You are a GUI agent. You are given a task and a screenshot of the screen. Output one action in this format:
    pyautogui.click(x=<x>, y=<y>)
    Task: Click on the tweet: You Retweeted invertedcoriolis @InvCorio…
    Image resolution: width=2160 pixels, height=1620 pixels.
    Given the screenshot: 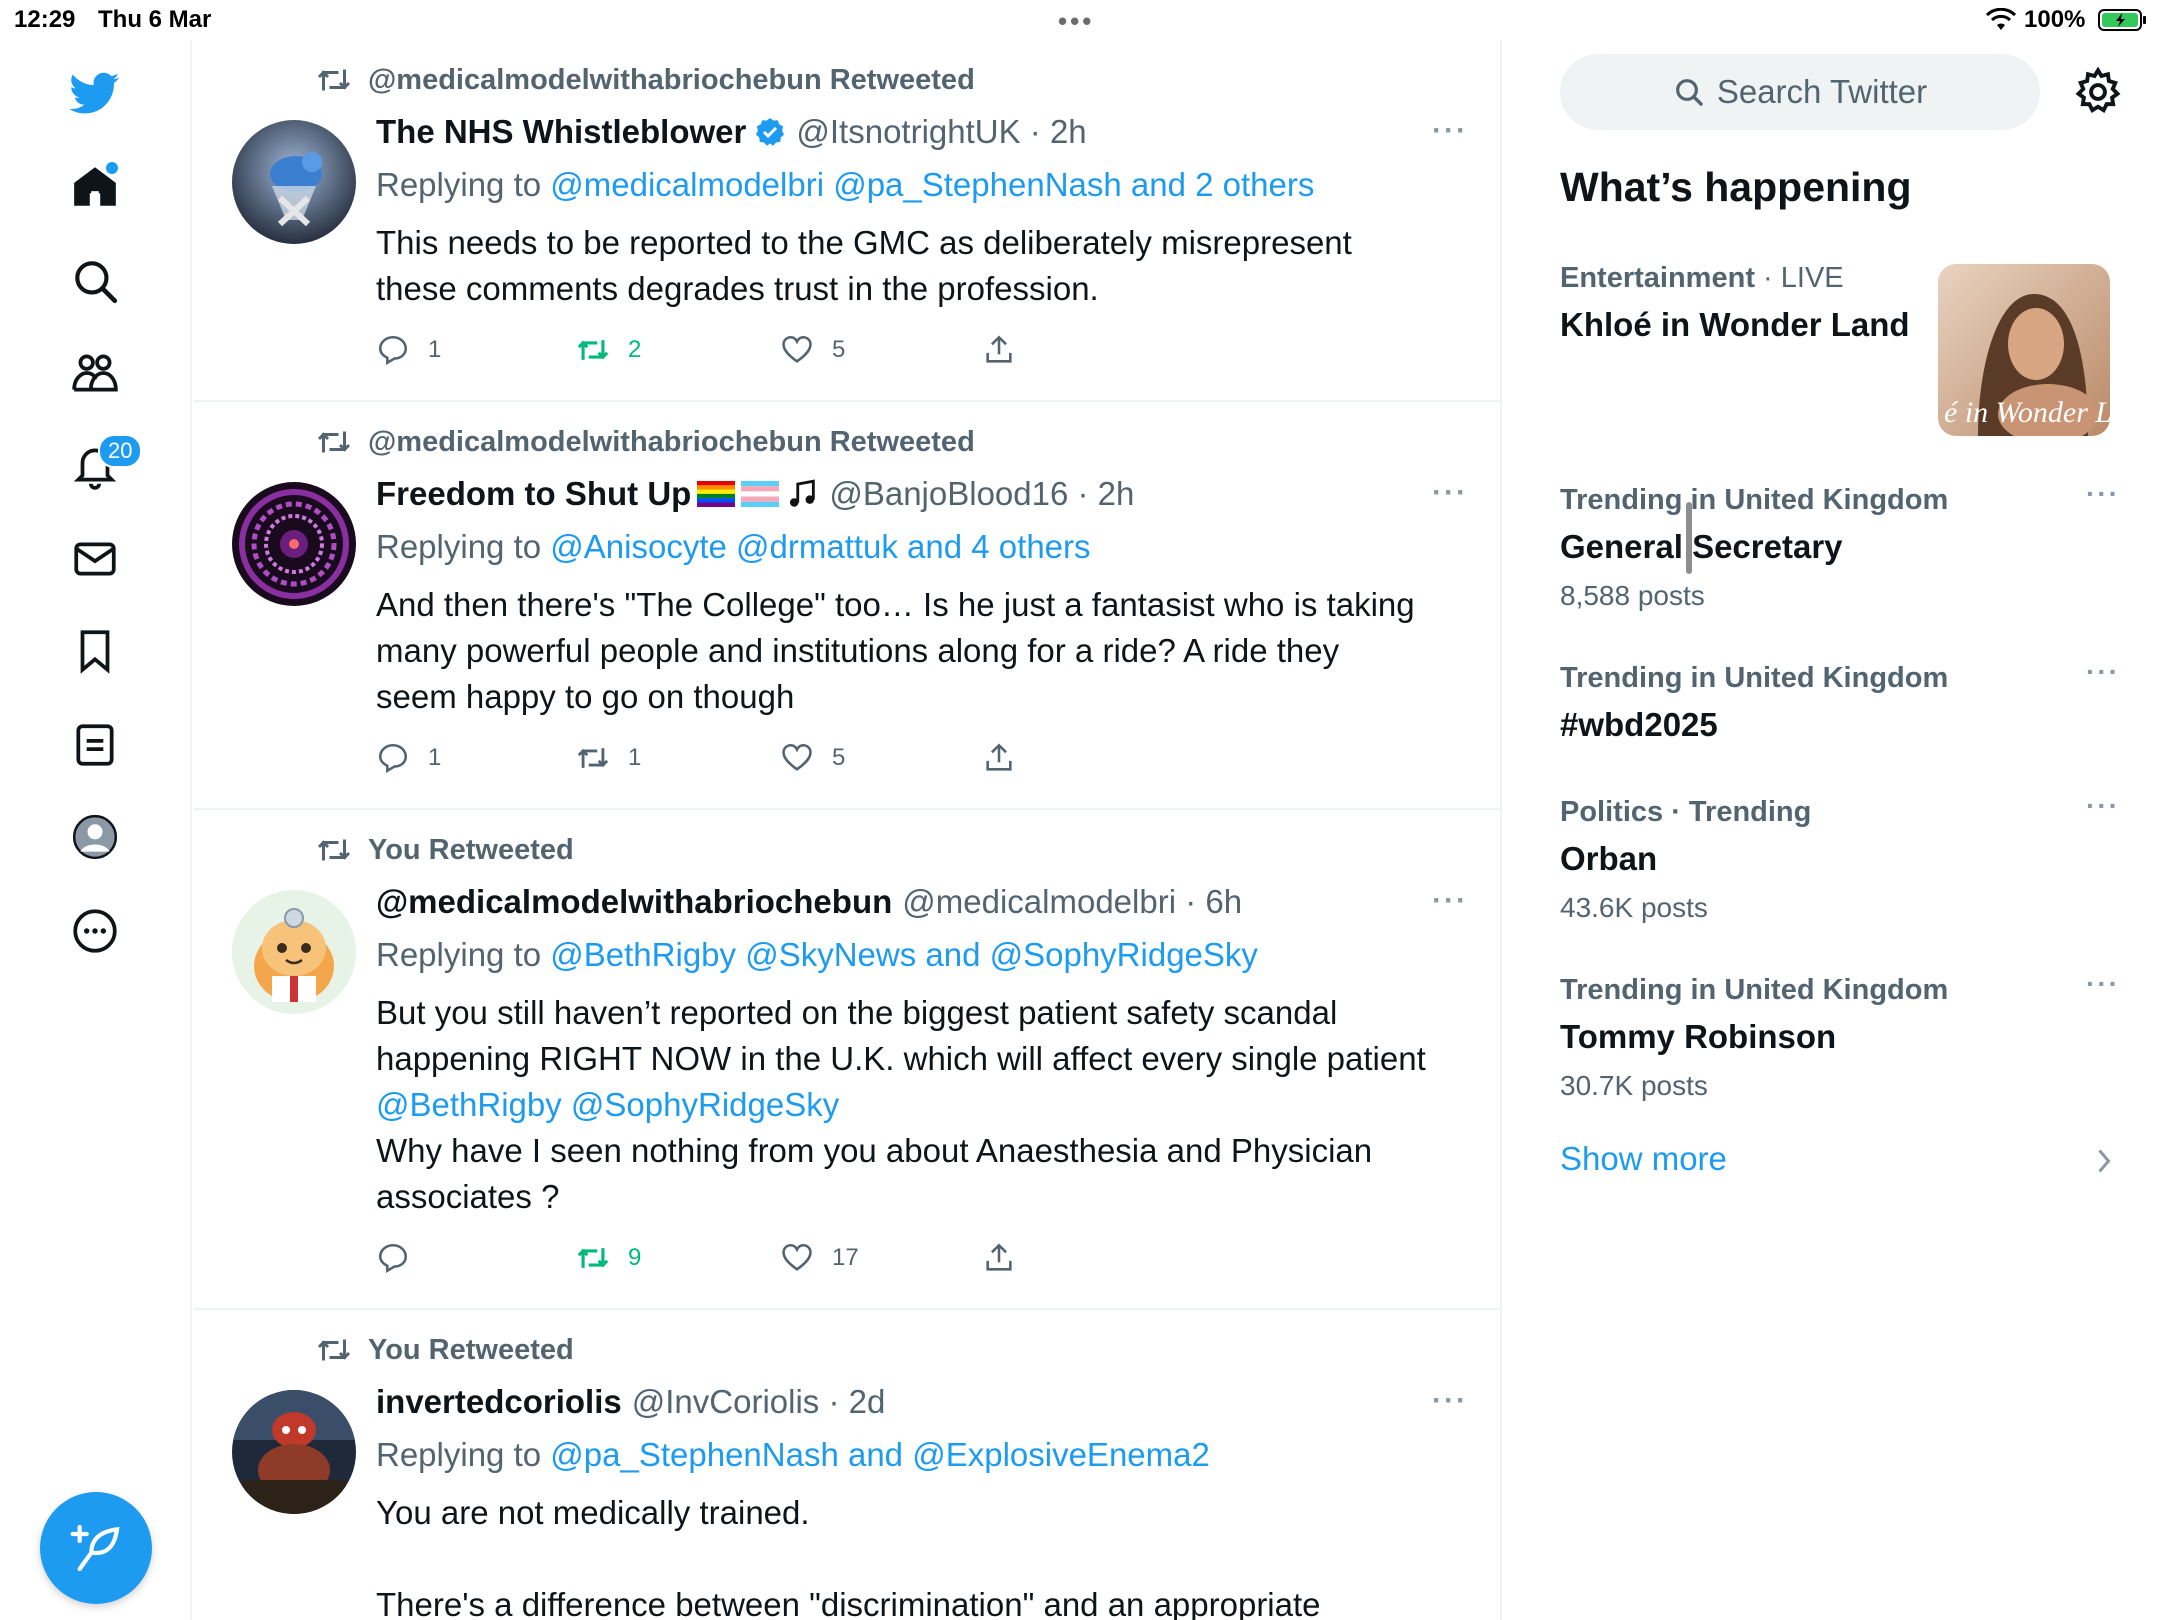 What is the action you would take?
    pyautogui.click(x=848, y=1465)
    